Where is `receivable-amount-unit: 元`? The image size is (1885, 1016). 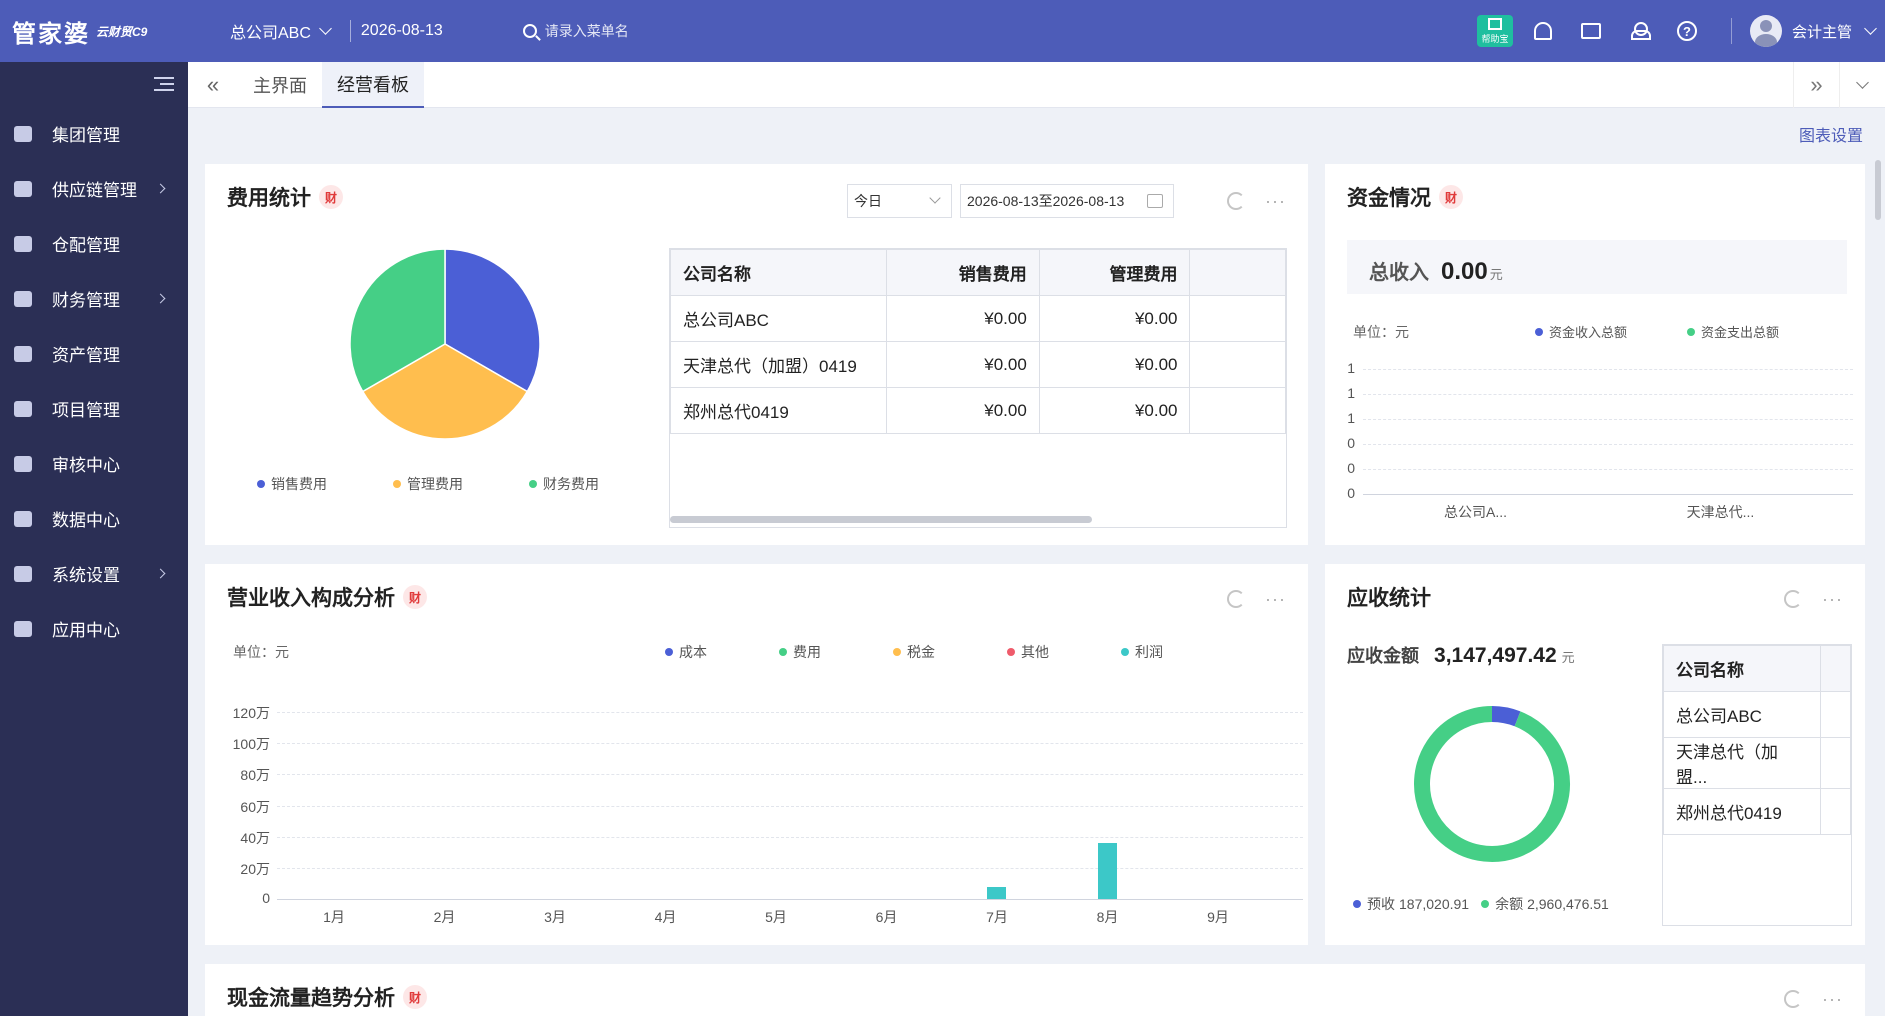 receivable-amount-unit: 元 is located at coordinates (1568, 657).